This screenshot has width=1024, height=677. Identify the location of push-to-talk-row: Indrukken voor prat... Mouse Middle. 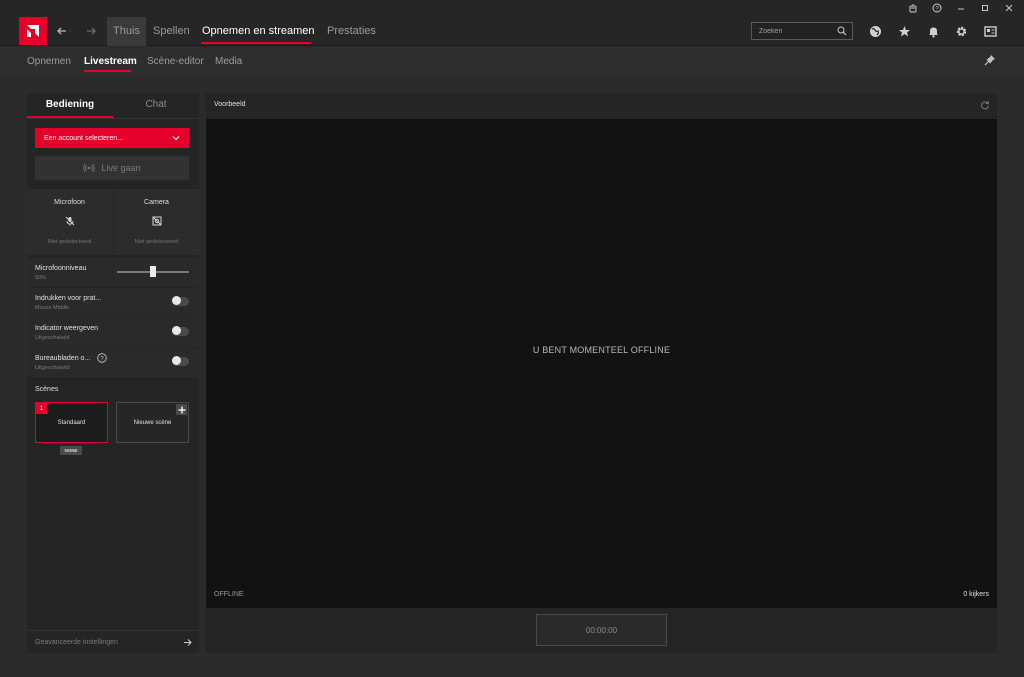
(113, 302).